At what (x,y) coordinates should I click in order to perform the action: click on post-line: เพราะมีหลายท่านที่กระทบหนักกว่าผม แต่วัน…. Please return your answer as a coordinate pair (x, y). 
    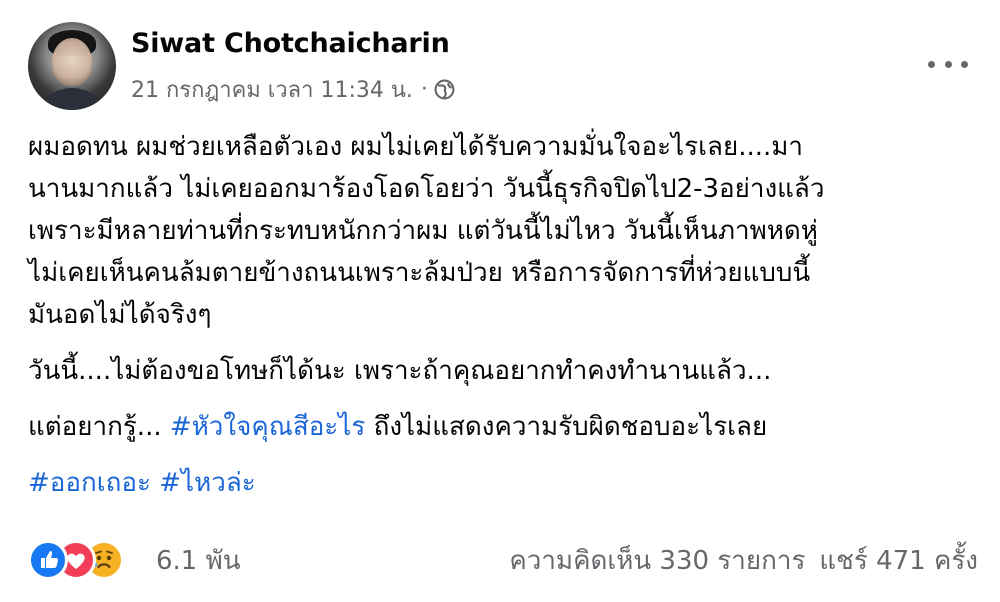
    Looking at the image, I should click on (423, 231).